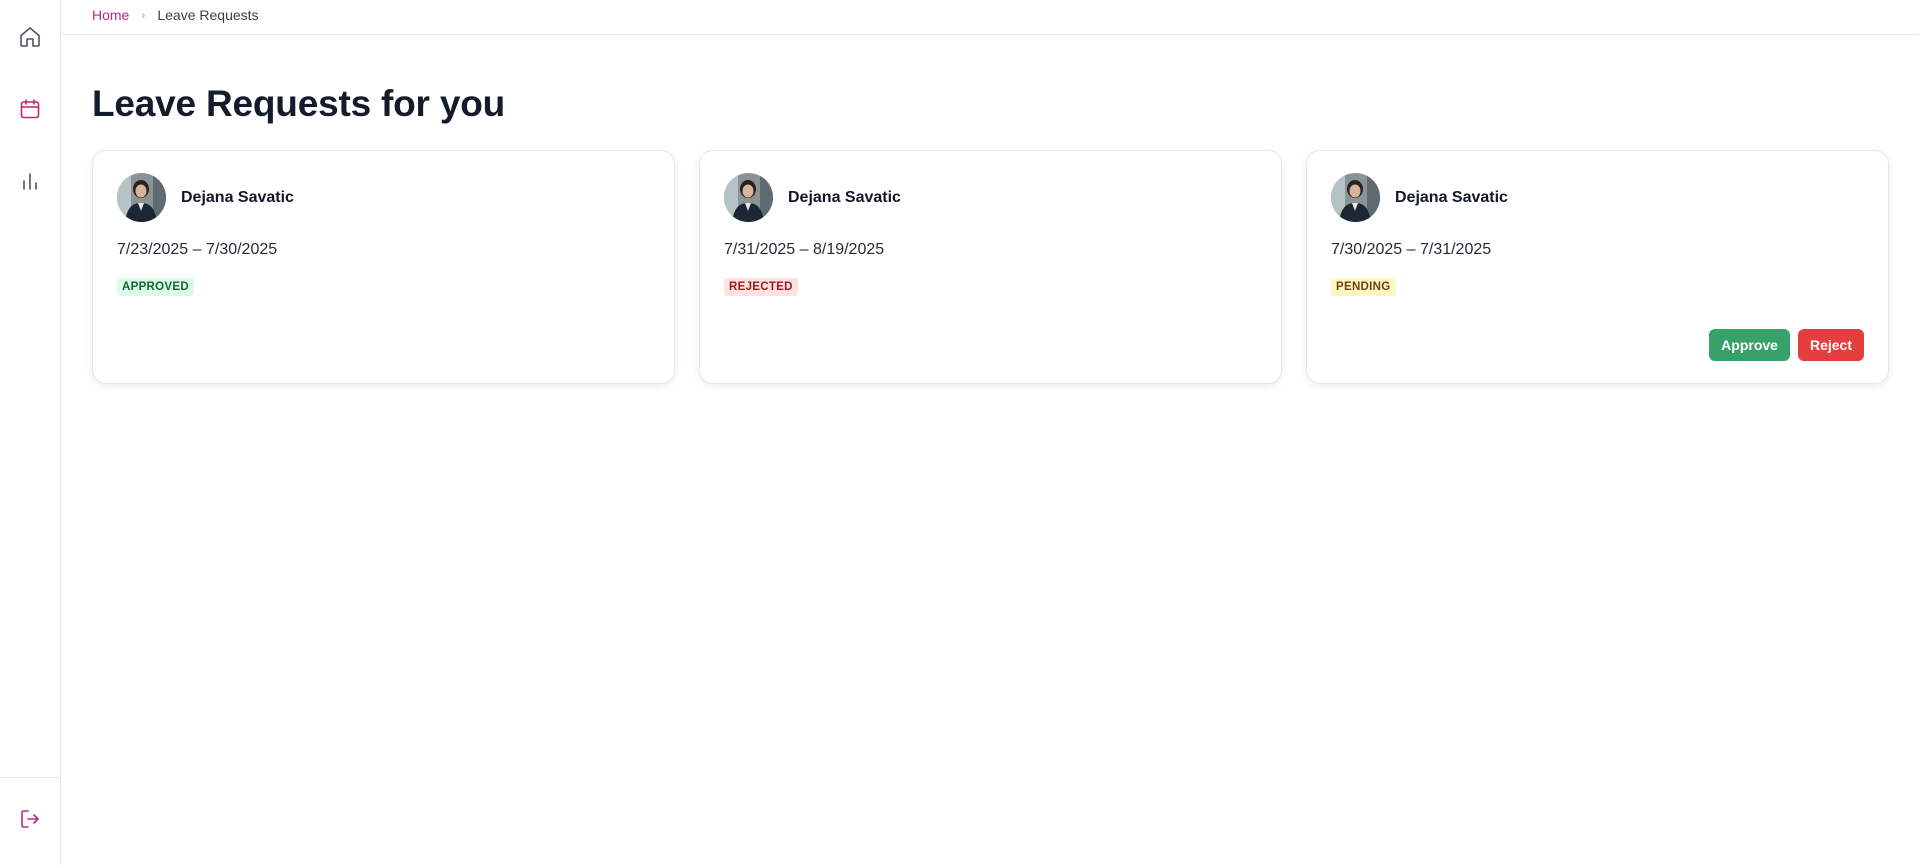  What do you see at coordinates (990, 17) in the screenshot?
I see `topbar: Home › Leave Requests` at bounding box center [990, 17].